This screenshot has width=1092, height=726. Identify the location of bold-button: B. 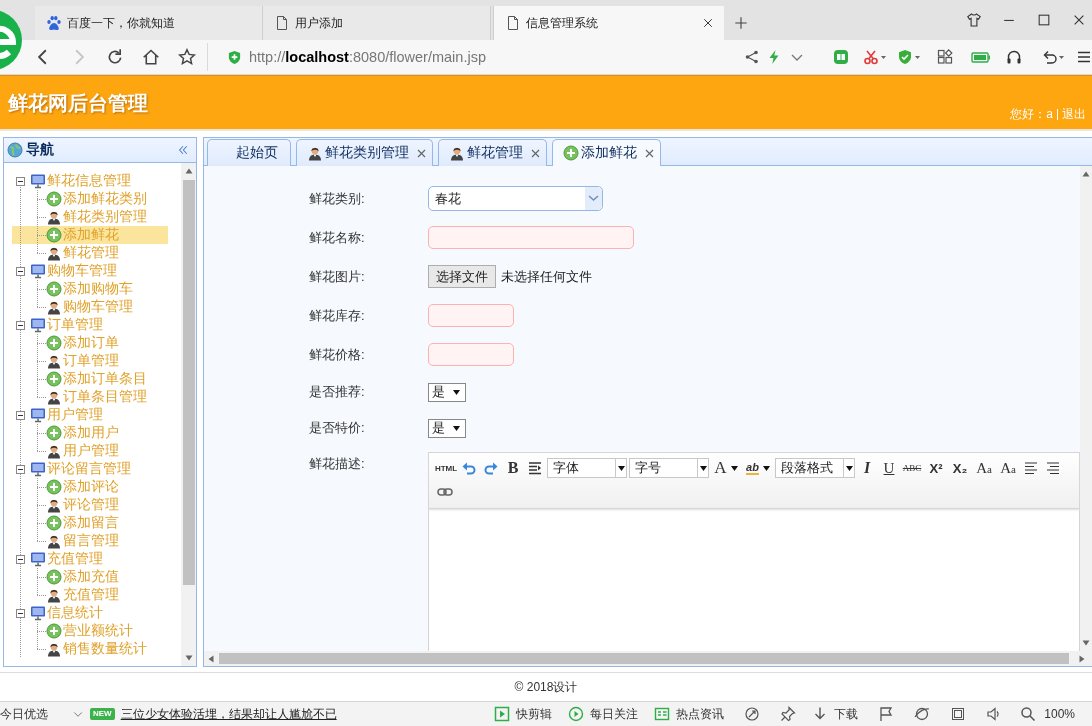
(513, 468).